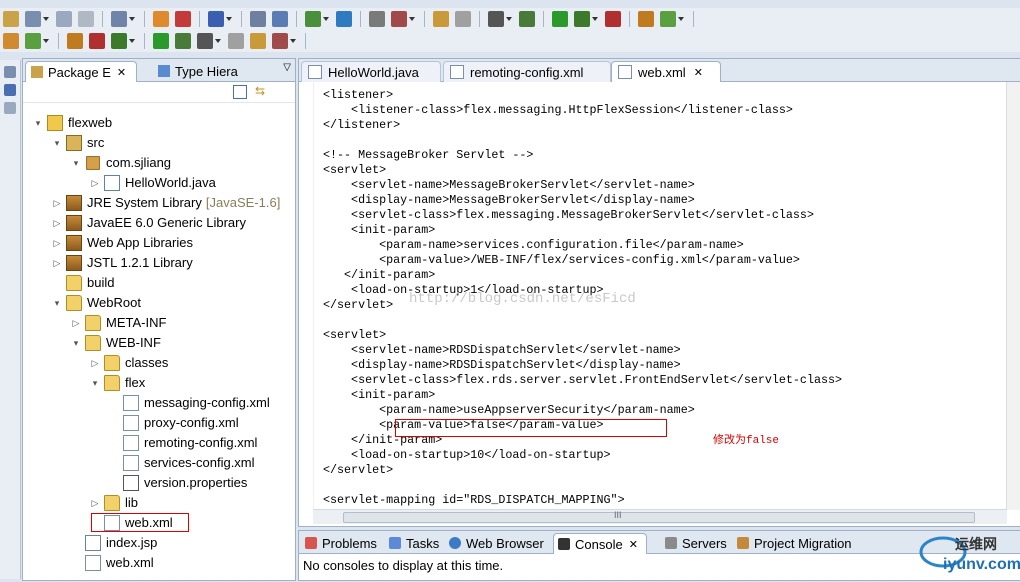 This screenshot has width=1020, height=582. I want to click on tree-item: ▾ flex, so click(117, 383).